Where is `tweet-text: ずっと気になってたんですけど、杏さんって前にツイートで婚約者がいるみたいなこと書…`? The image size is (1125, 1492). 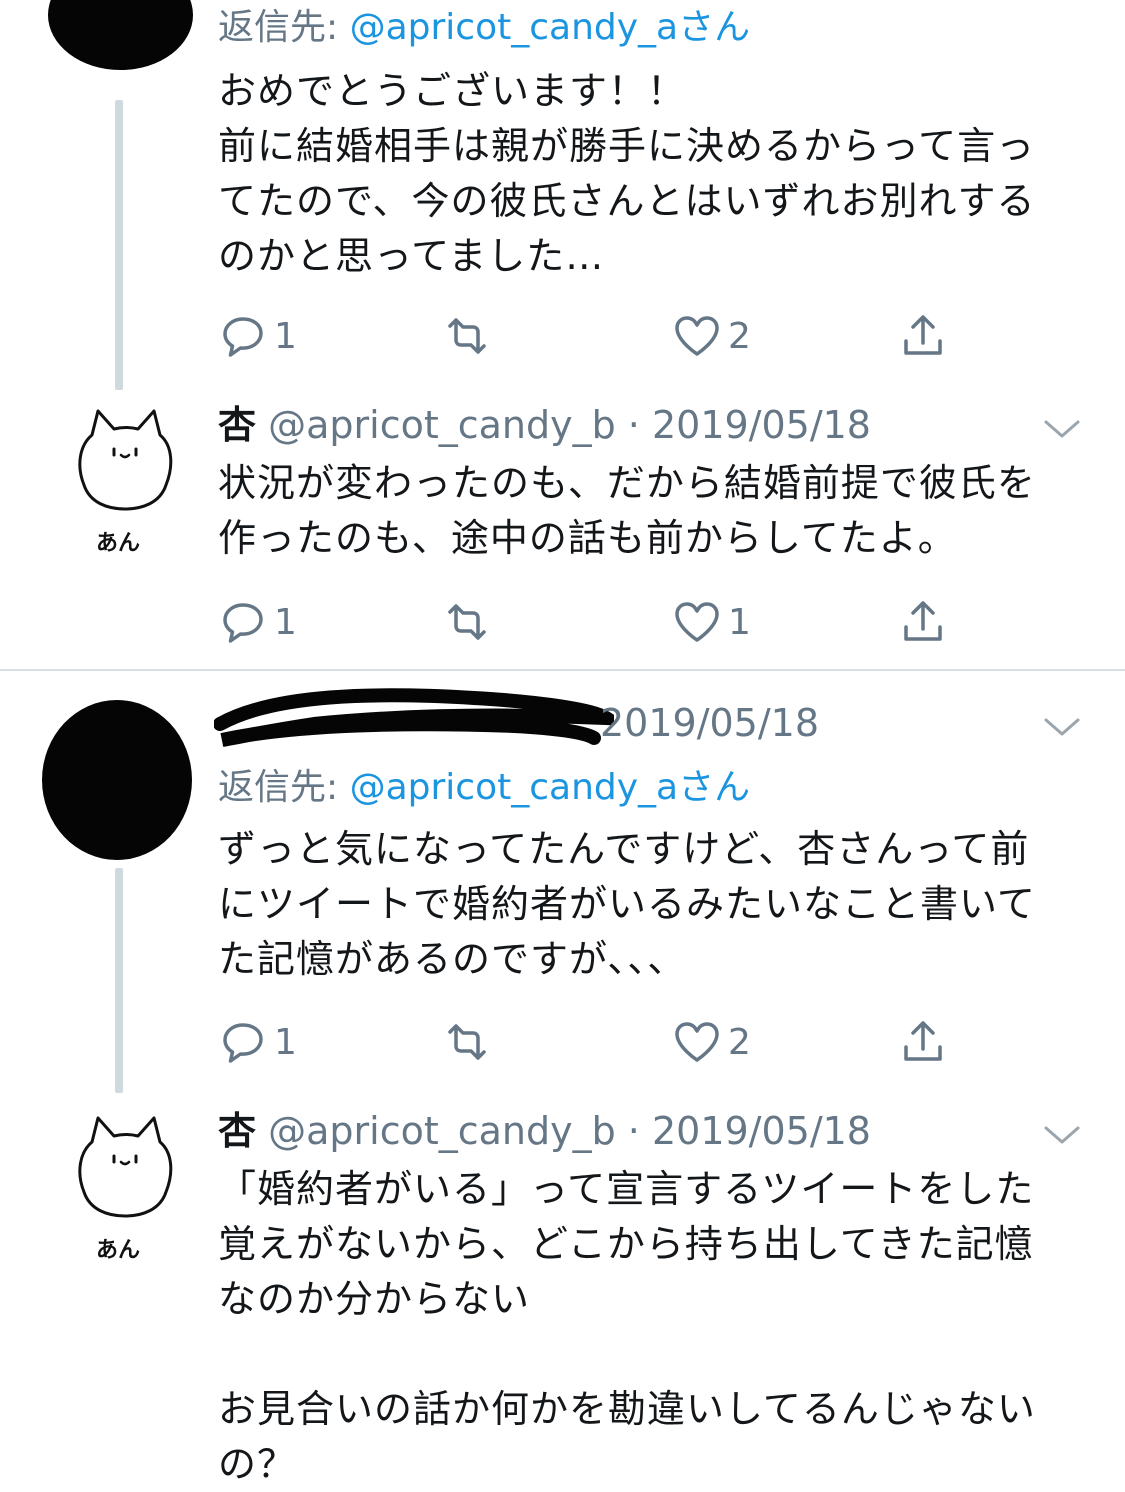 tweet-text: ずっと気になってたんですけど、杏さんって前にツイートで婚約者がいるみたいなこと書… is located at coordinates (627, 904).